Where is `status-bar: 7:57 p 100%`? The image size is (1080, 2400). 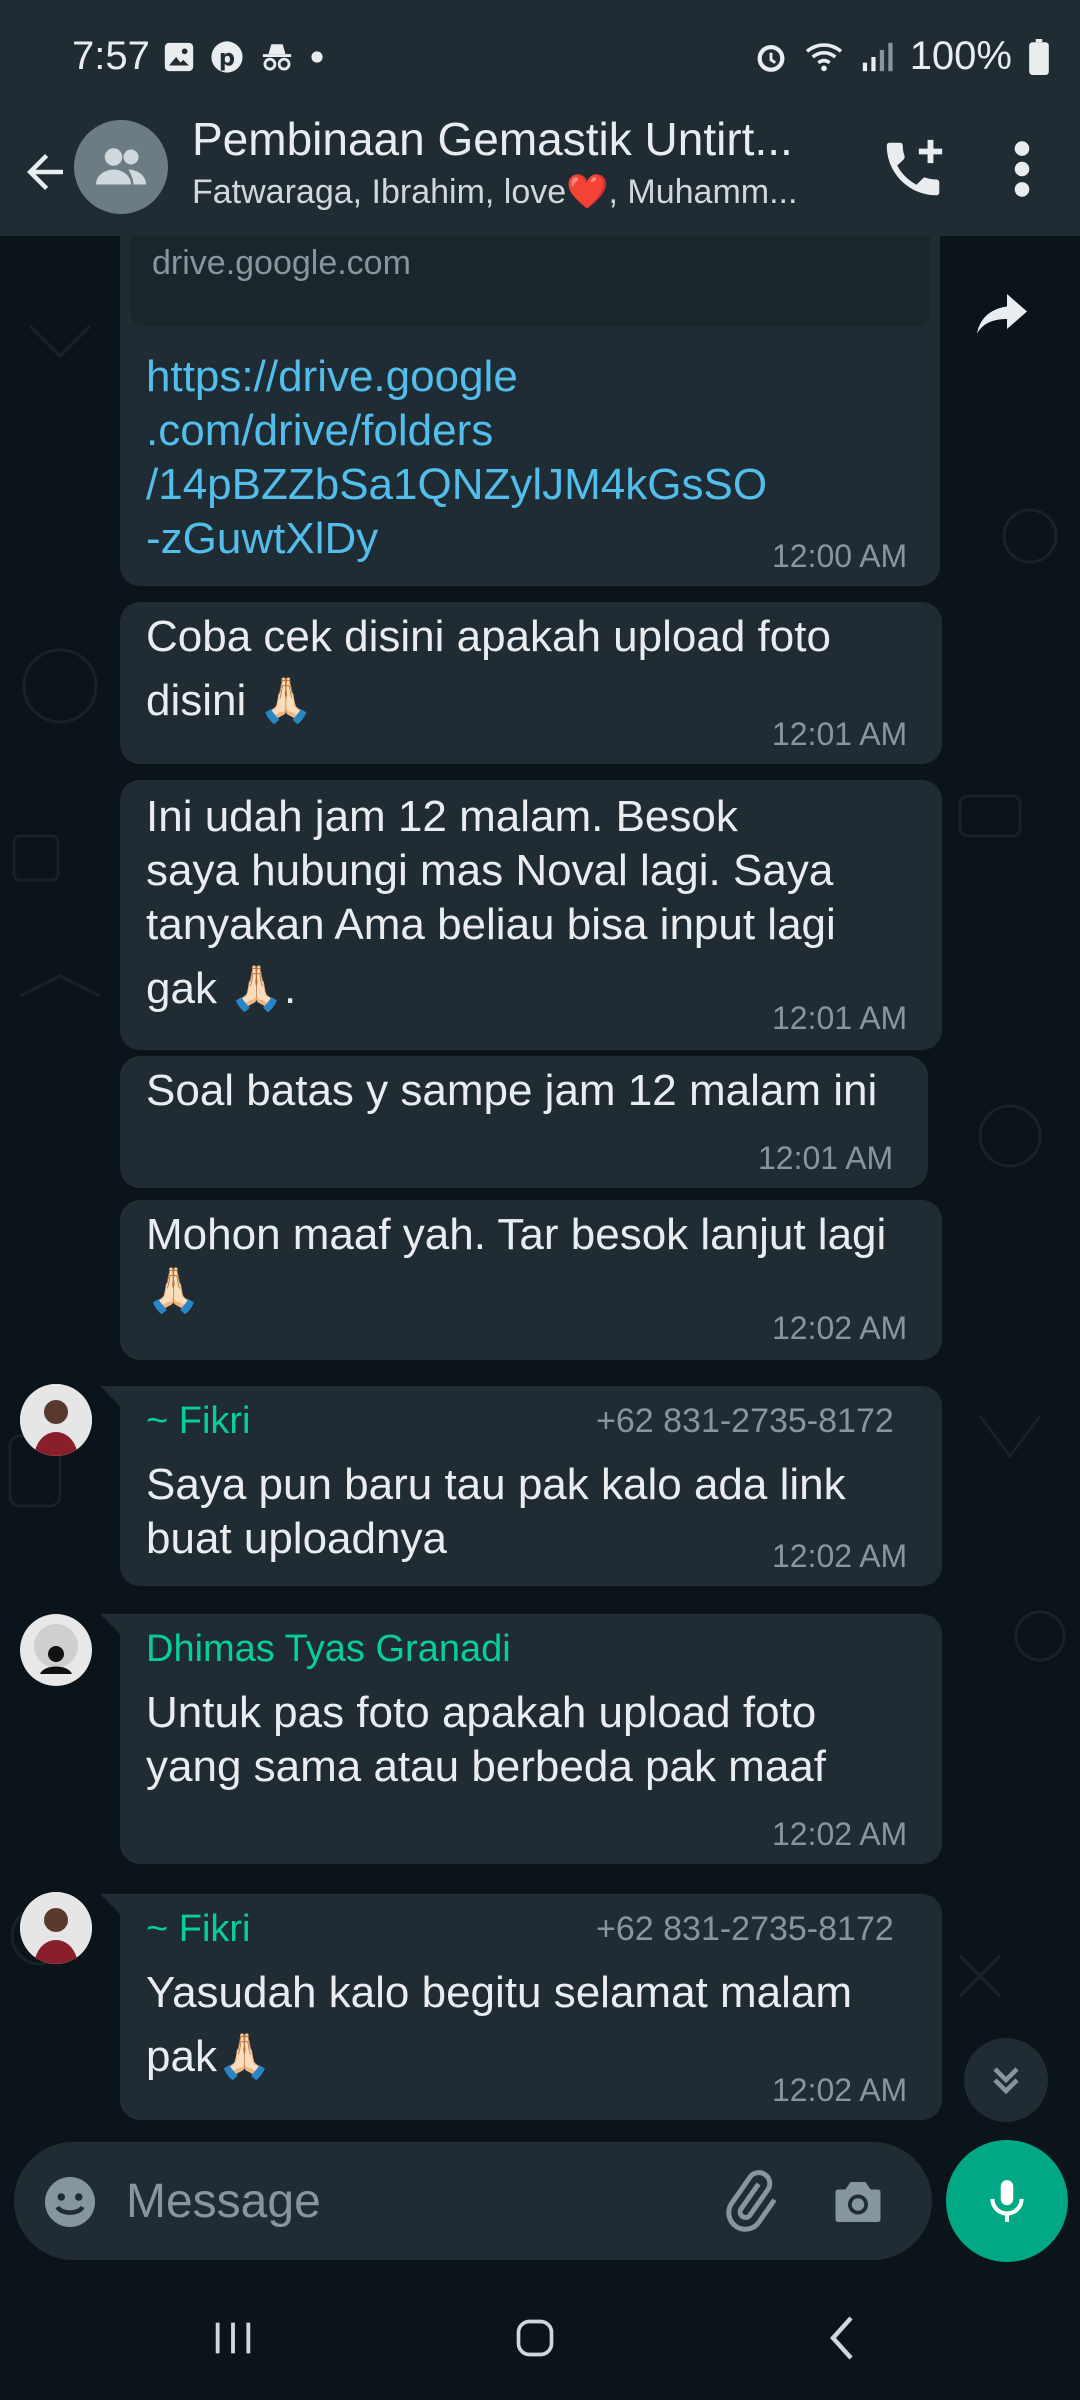
status-bar: 7:57 p 100% is located at coordinates (540, 55).